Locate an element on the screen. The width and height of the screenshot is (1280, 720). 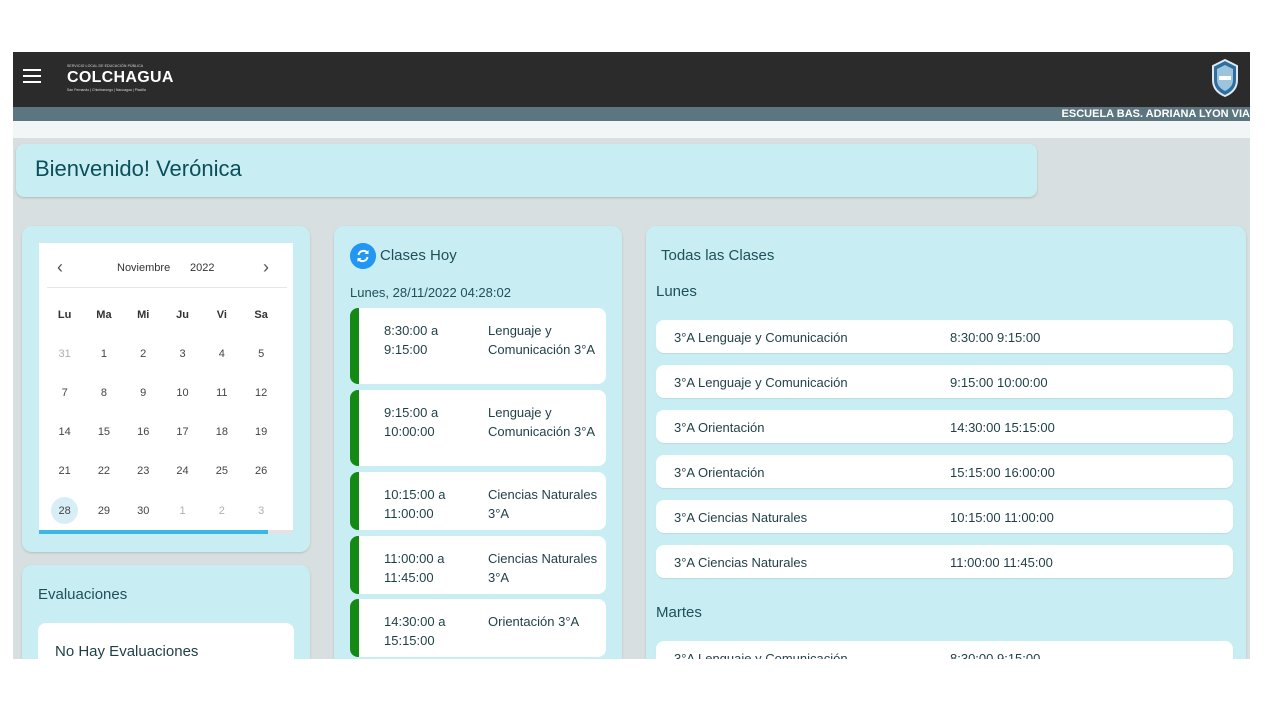
calendar-day: 25 is located at coordinates (221, 471).